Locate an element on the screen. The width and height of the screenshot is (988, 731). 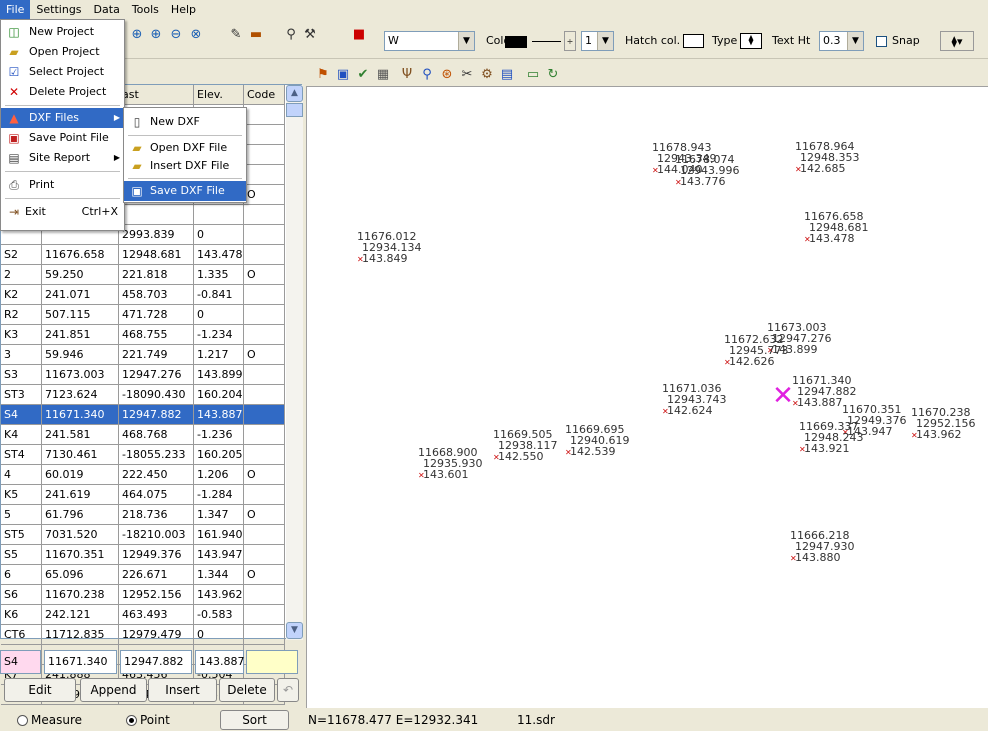
point-radio is located at coordinates (131, 720).